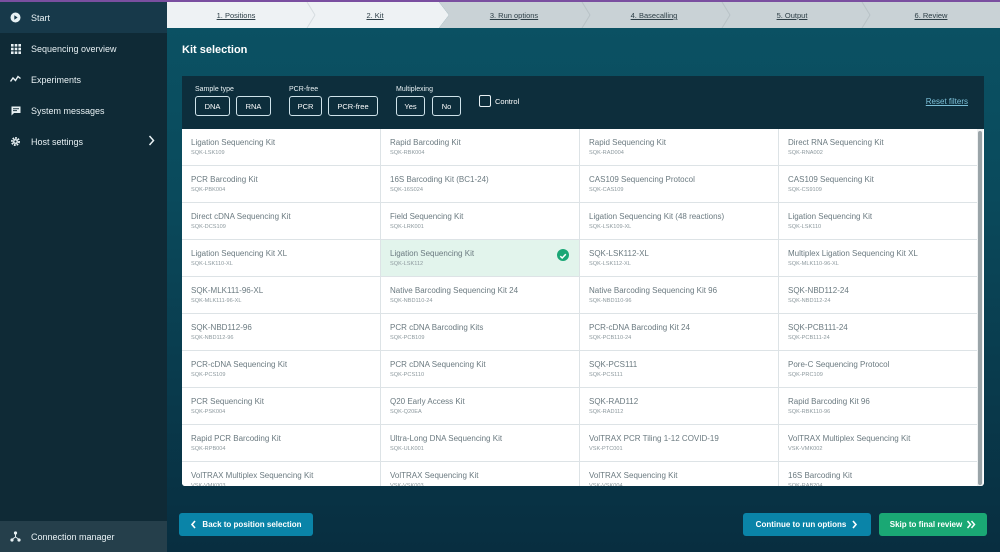 The width and height of the screenshot is (1000, 552). What do you see at coordinates (83, 536) in the screenshot?
I see `connection-manager-button: Connection manager` at bounding box center [83, 536].